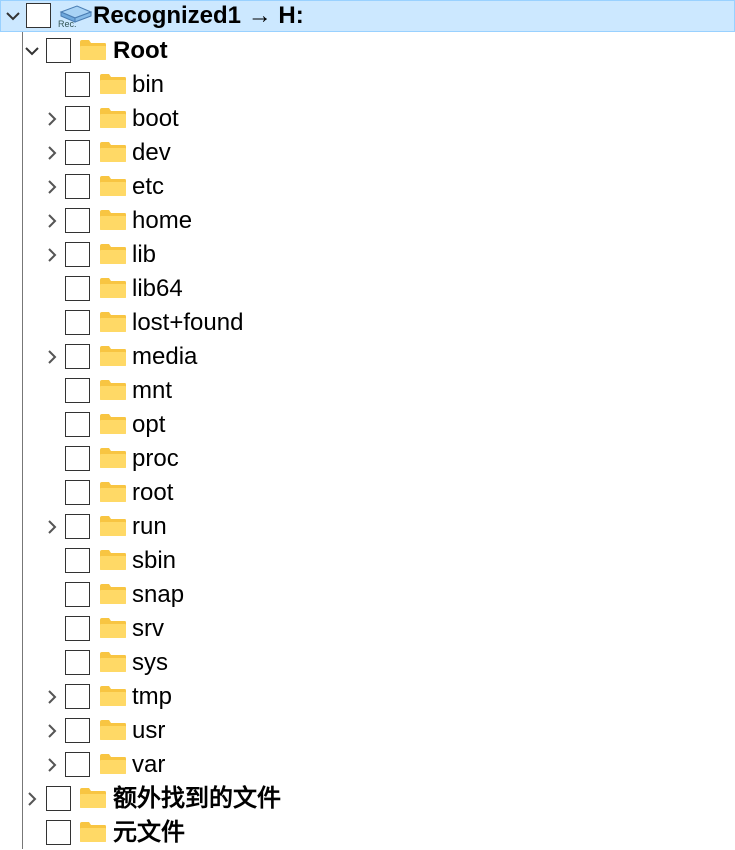  I want to click on tree-item-label: tmp, so click(152, 696).